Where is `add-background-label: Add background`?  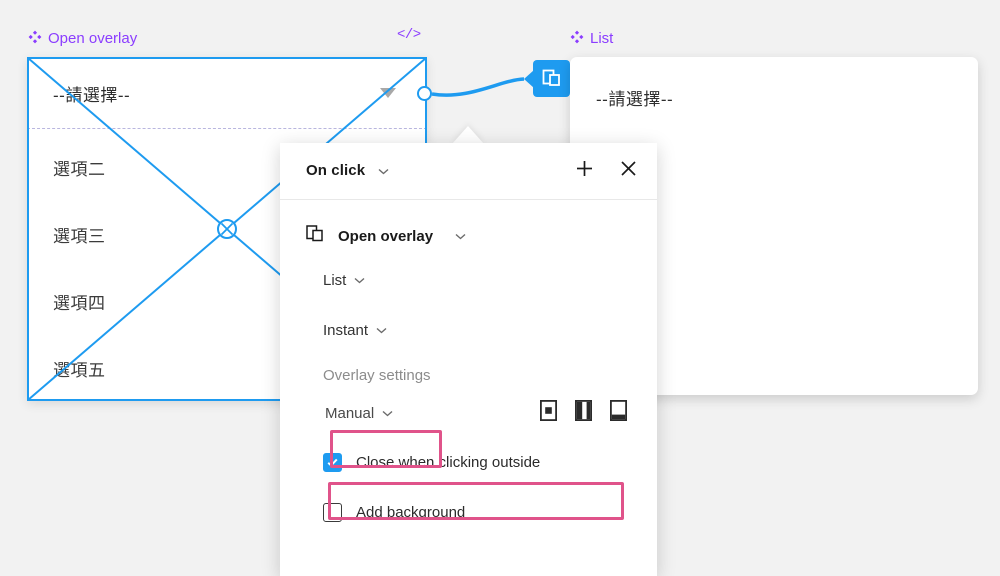
add-background-label: Add background is located at coordinates (411, 512).